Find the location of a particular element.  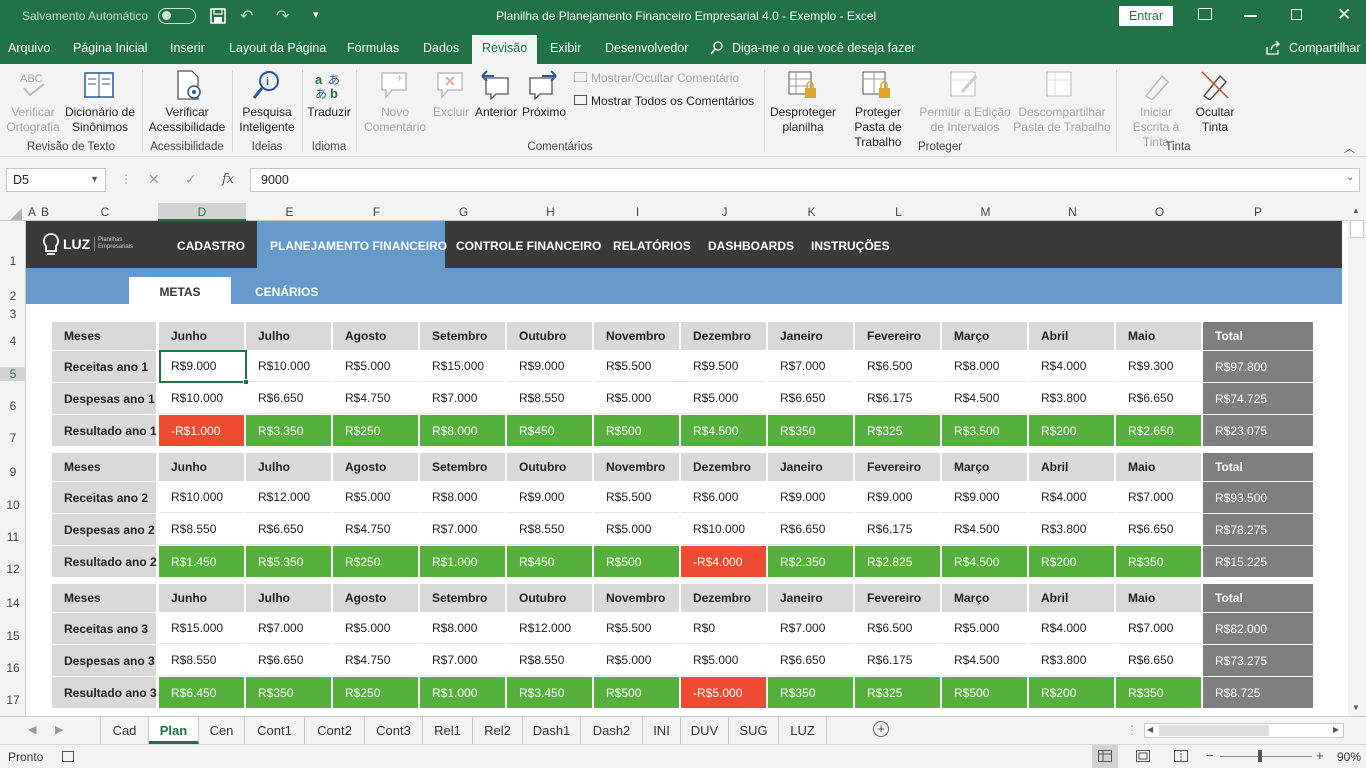

value-cell: R$6.175 is located at coordinates (897, 529).